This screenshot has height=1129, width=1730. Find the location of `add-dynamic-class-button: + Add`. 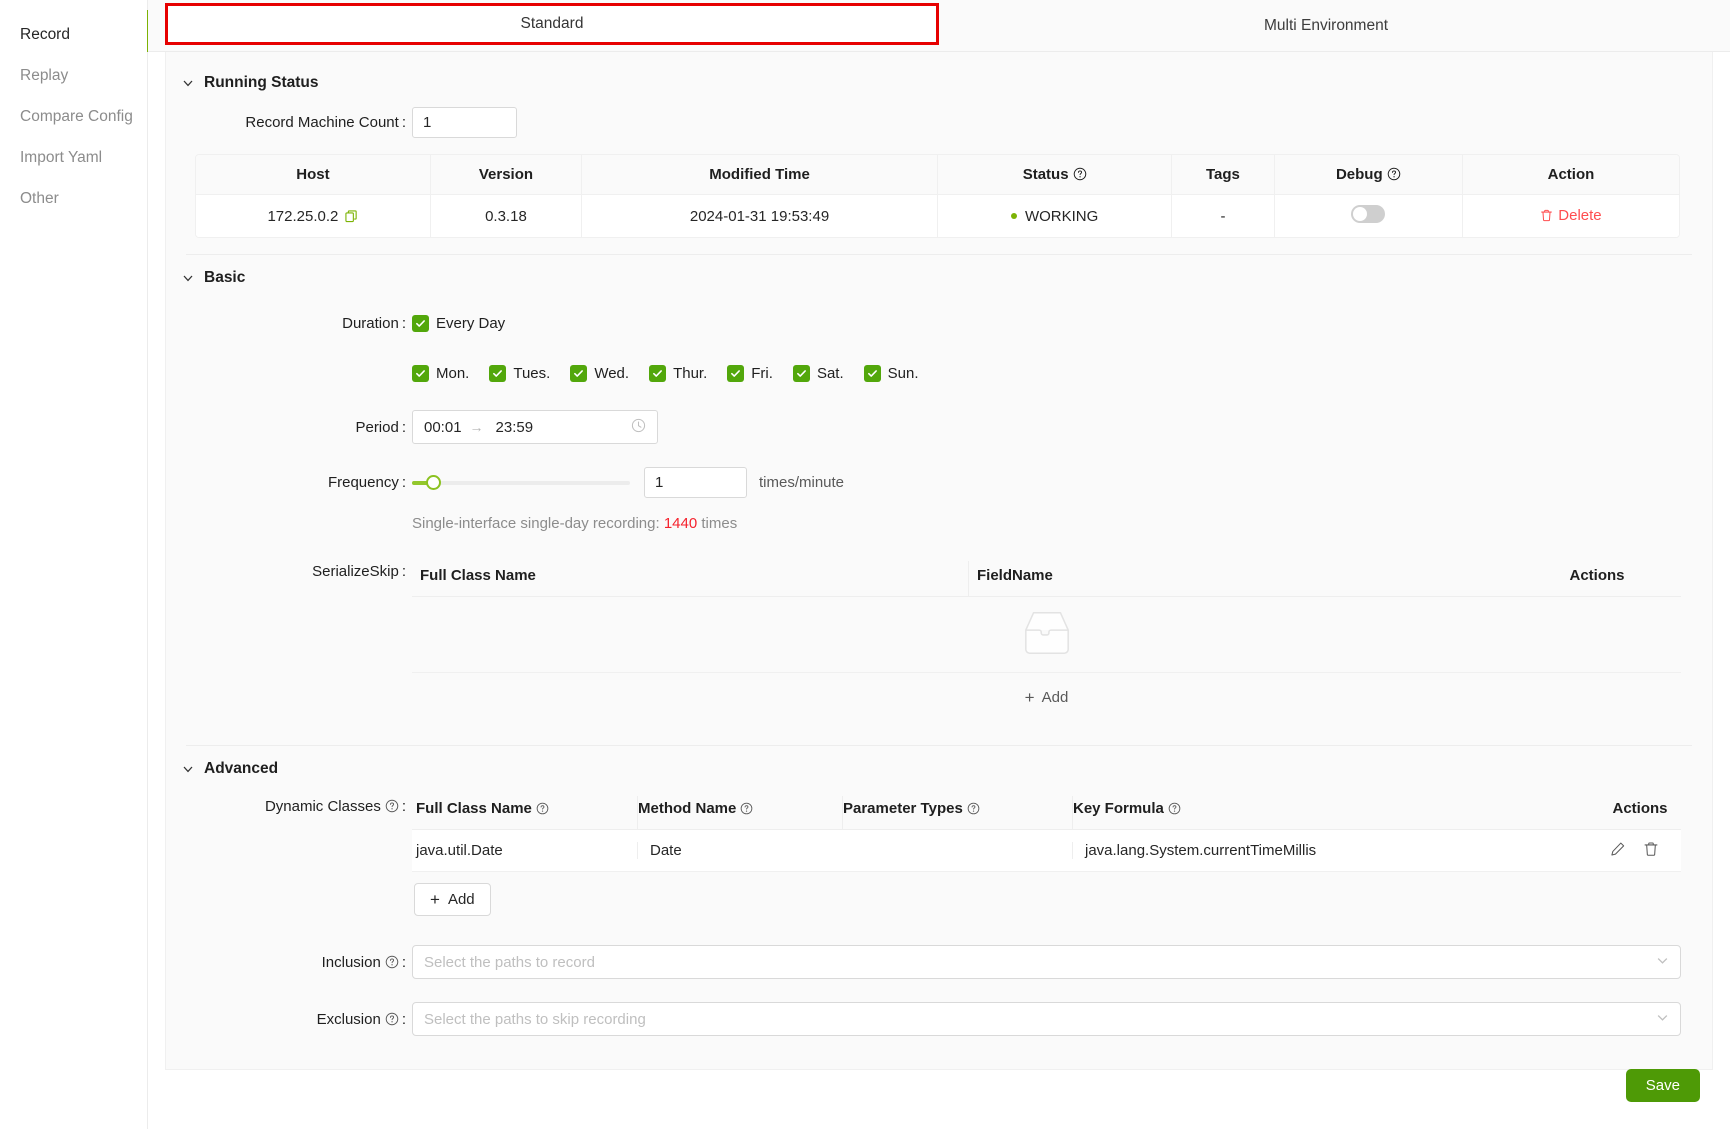

add-dynamic-class-button: + Add is located at coordinates (452, 899).